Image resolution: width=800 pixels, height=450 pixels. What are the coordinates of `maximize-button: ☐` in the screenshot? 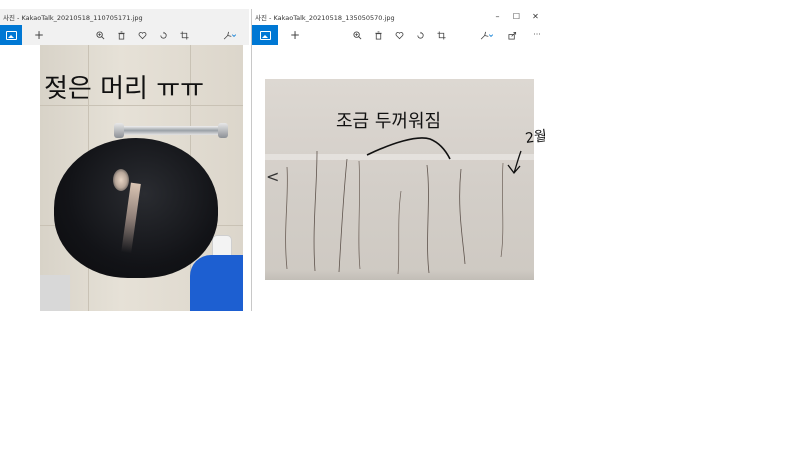 It's located at (516, 17).